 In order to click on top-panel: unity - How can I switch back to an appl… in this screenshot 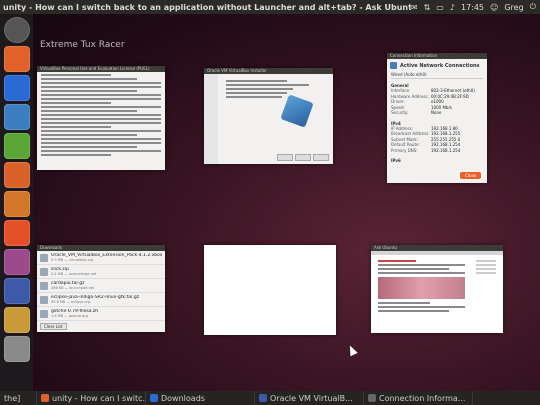, I will do `click(270, 7)`.